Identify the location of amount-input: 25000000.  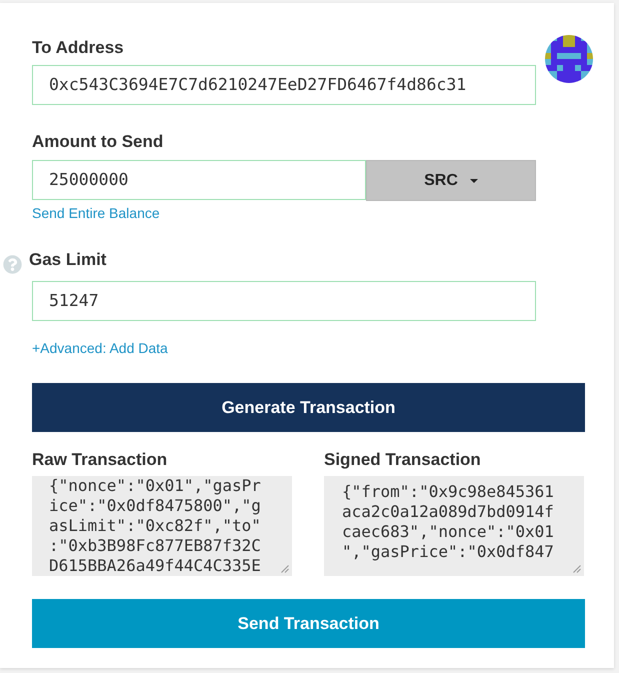
(199, 180).